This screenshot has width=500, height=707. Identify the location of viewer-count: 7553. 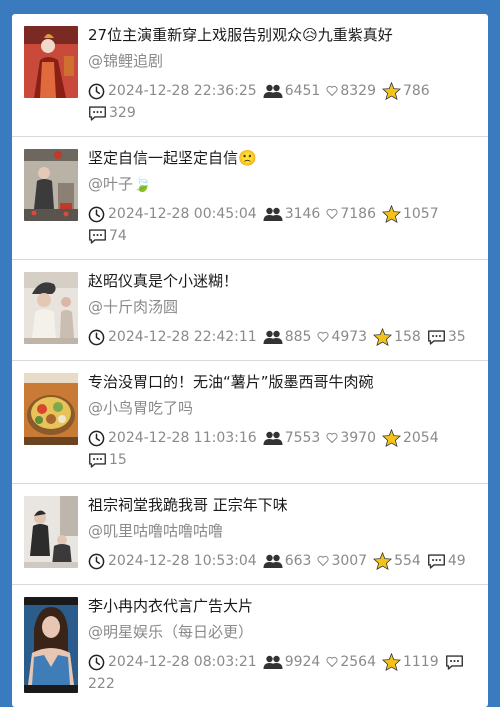
(302, 438).